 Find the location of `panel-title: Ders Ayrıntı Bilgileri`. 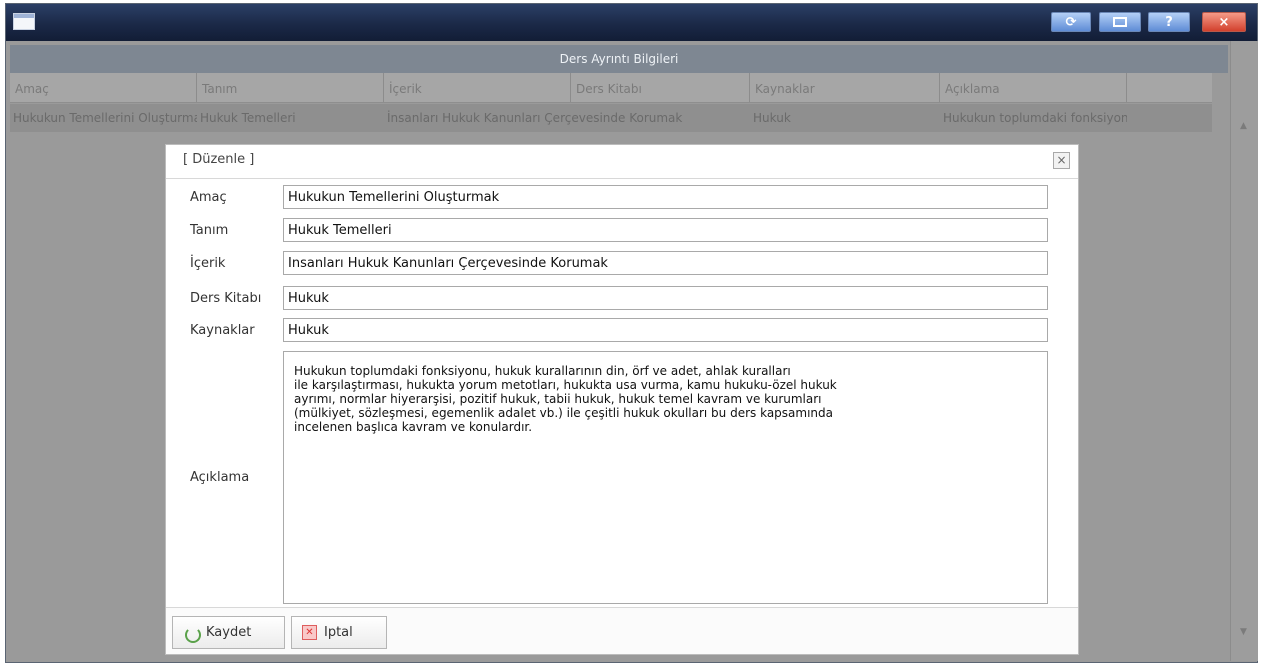

panel-title: Ders Ayrıntı Bilgileri is located at coordinates (619, 59).